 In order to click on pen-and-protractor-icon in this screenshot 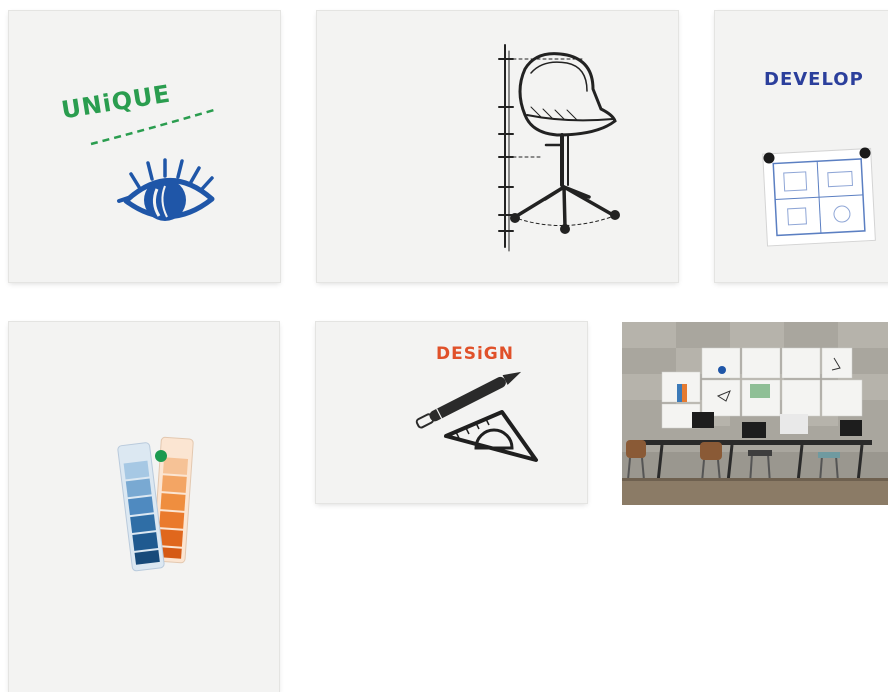, I will do `click(476, 416)`.